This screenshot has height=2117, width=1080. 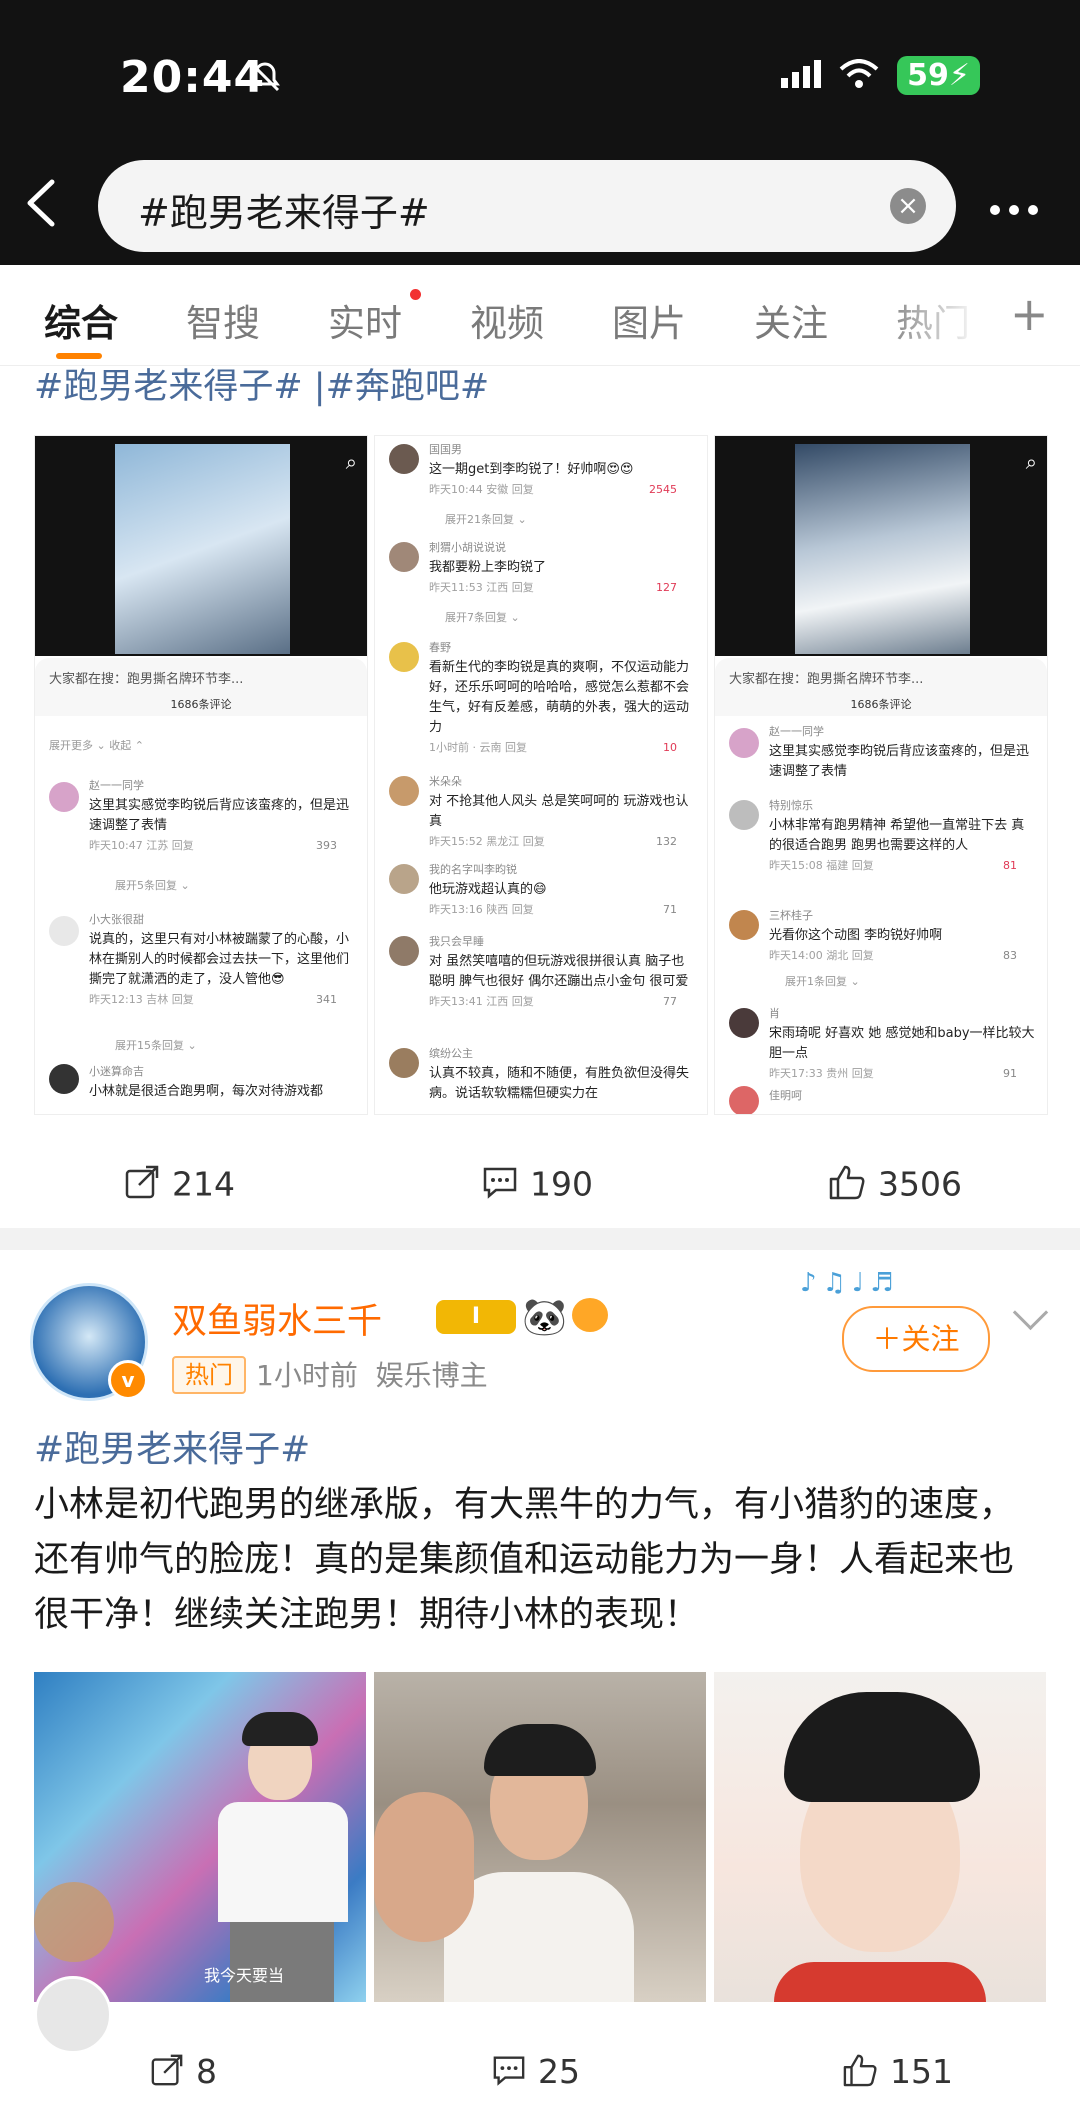 I want to click on comment-button: 25, so click(x=536, y=2073).